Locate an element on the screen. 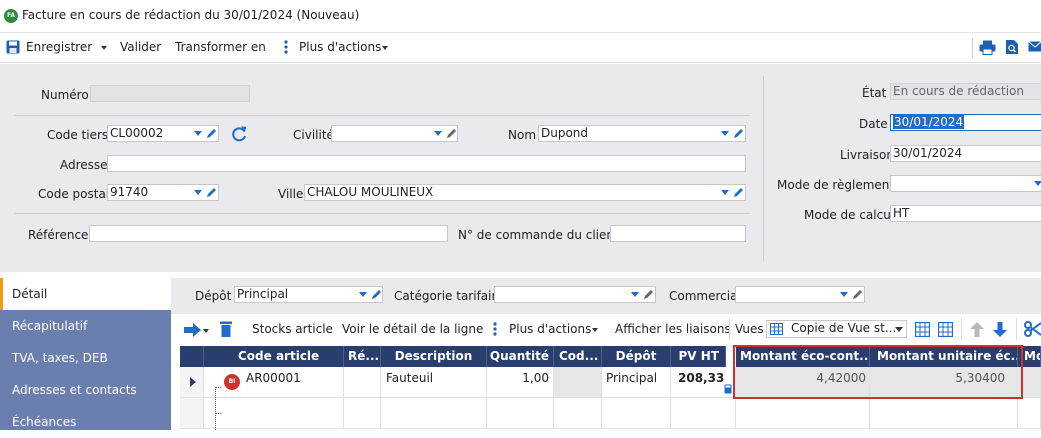  reference-field is located at coordinates (268, 233).